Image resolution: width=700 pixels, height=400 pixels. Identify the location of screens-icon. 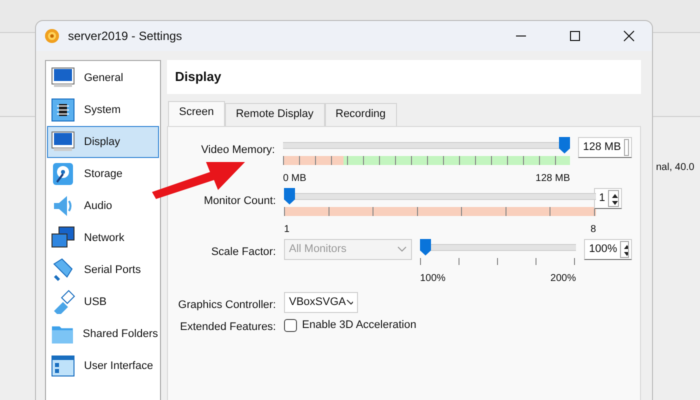
(63, 238).